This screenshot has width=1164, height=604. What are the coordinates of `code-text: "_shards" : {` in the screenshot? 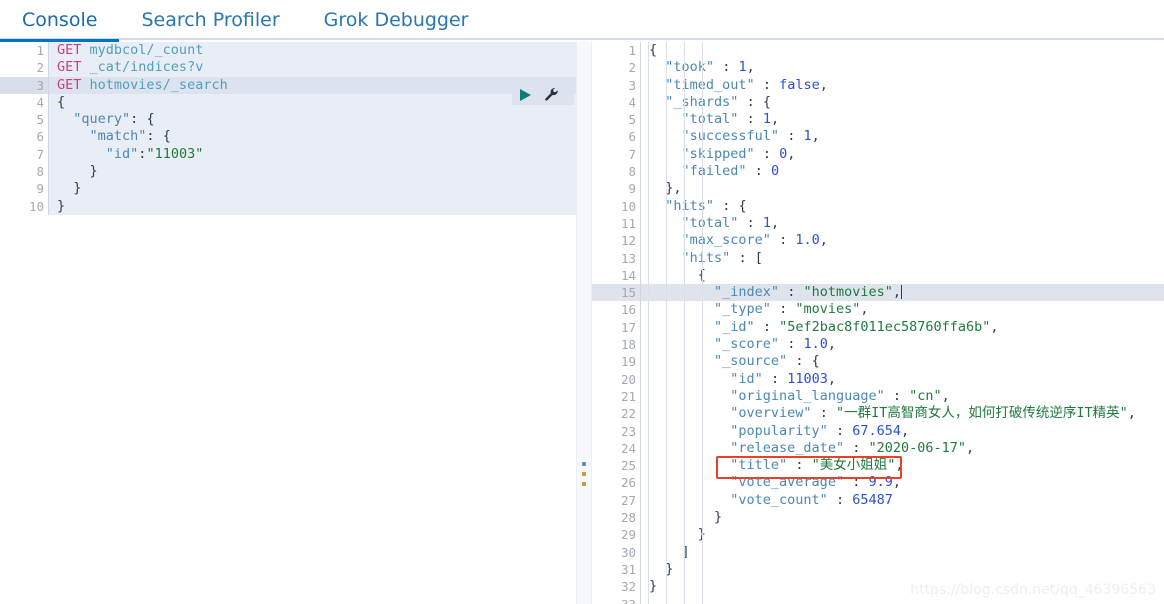 It's located at (902, 102).